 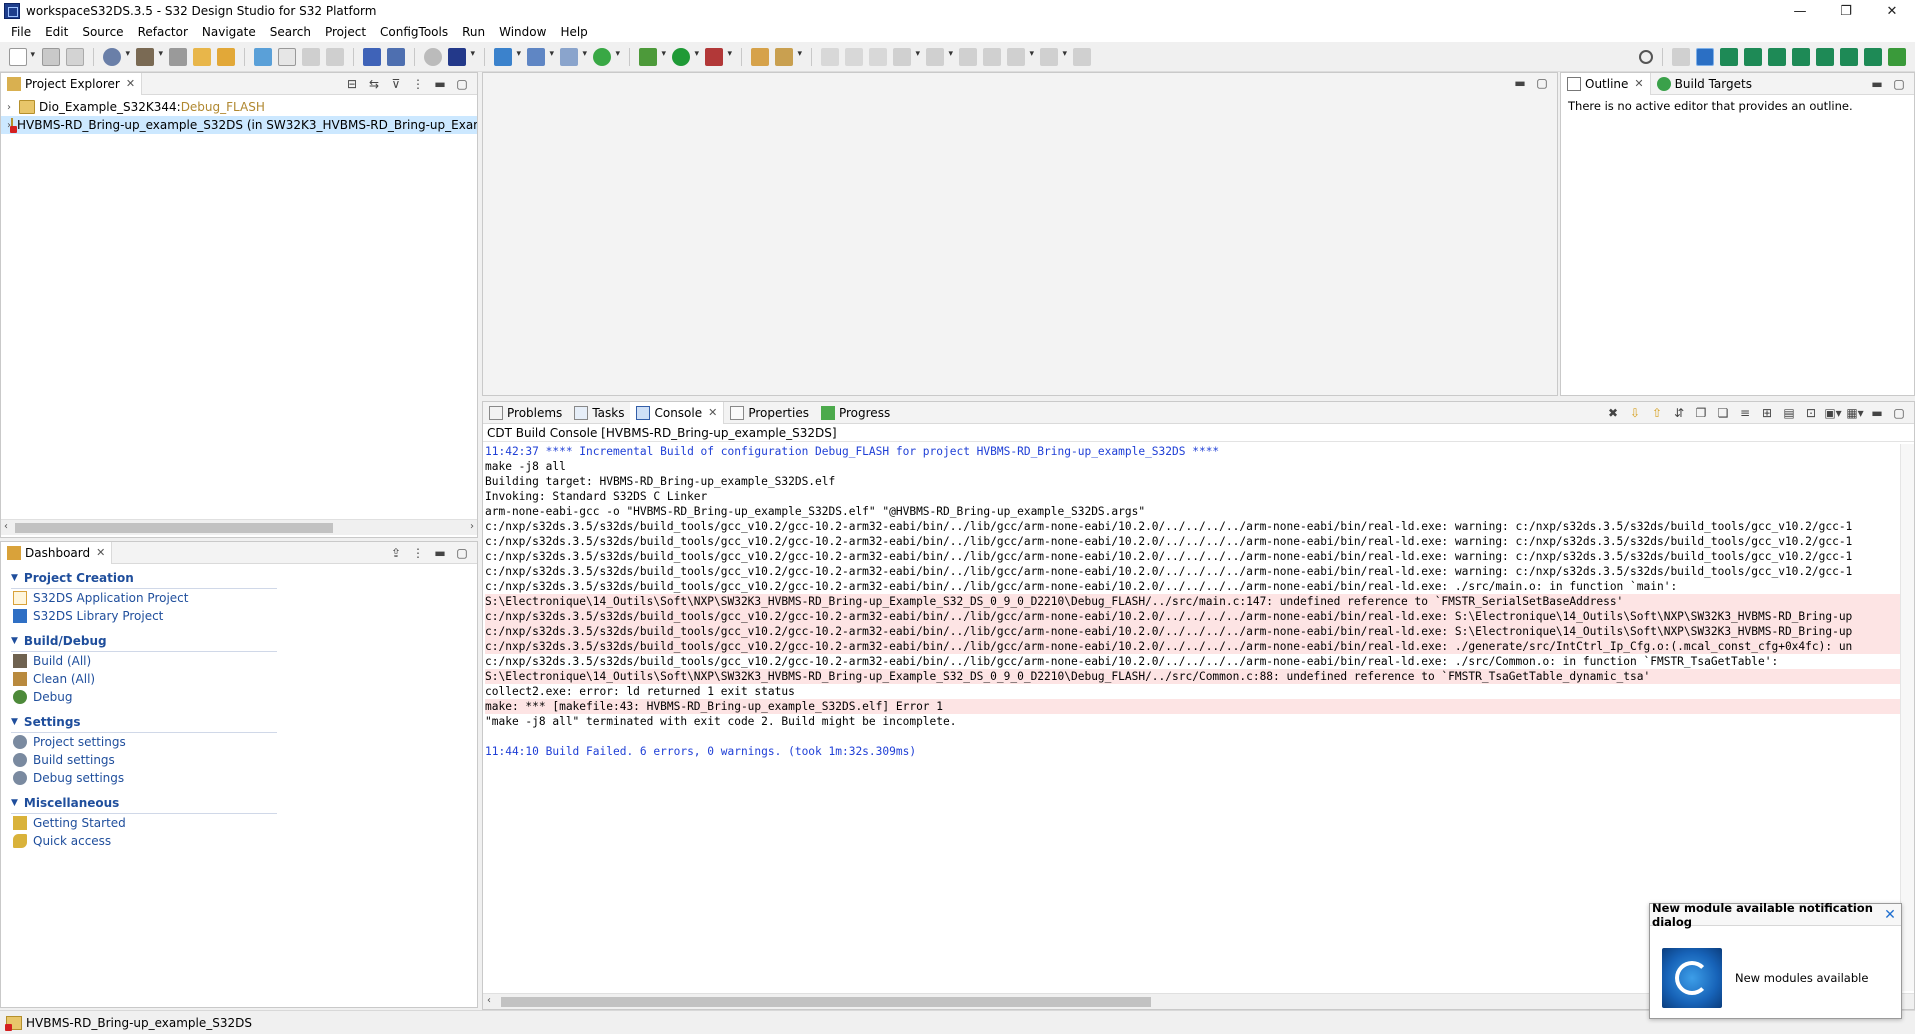 I want to click on clocks-perspective-icon, so click(x=1777, y=57).